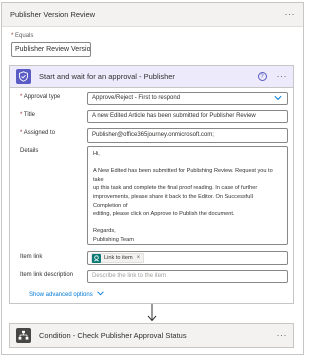 The height and width of the screenshot is (360, 320). I want to click on token-label: Link to item, so click(118, 257).